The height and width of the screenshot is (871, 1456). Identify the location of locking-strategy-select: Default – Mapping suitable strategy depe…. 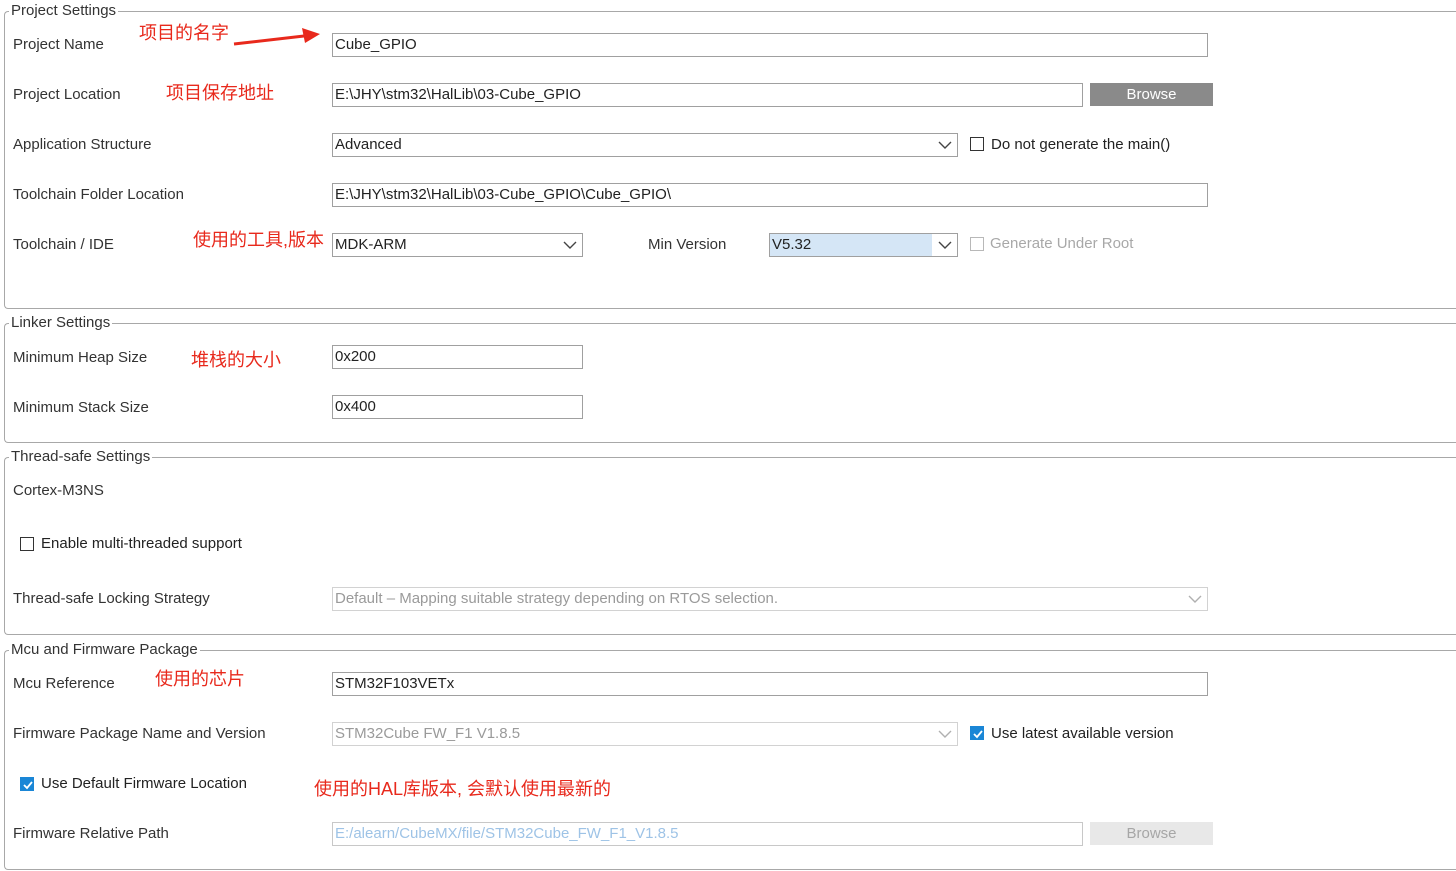
(770, 599).